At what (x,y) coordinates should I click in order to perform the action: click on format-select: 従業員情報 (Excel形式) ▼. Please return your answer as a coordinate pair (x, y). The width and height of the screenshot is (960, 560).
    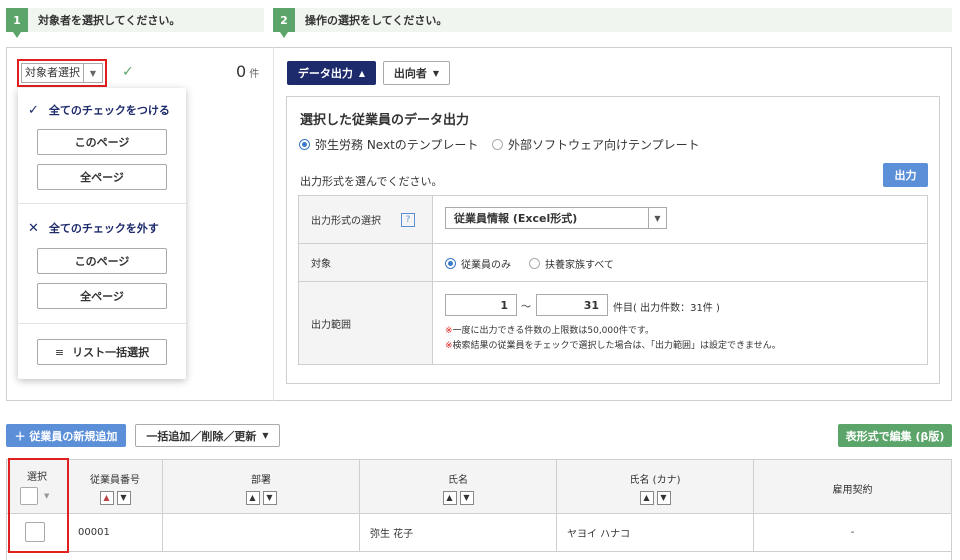
    Looking at the image, I should click on (556, 218).